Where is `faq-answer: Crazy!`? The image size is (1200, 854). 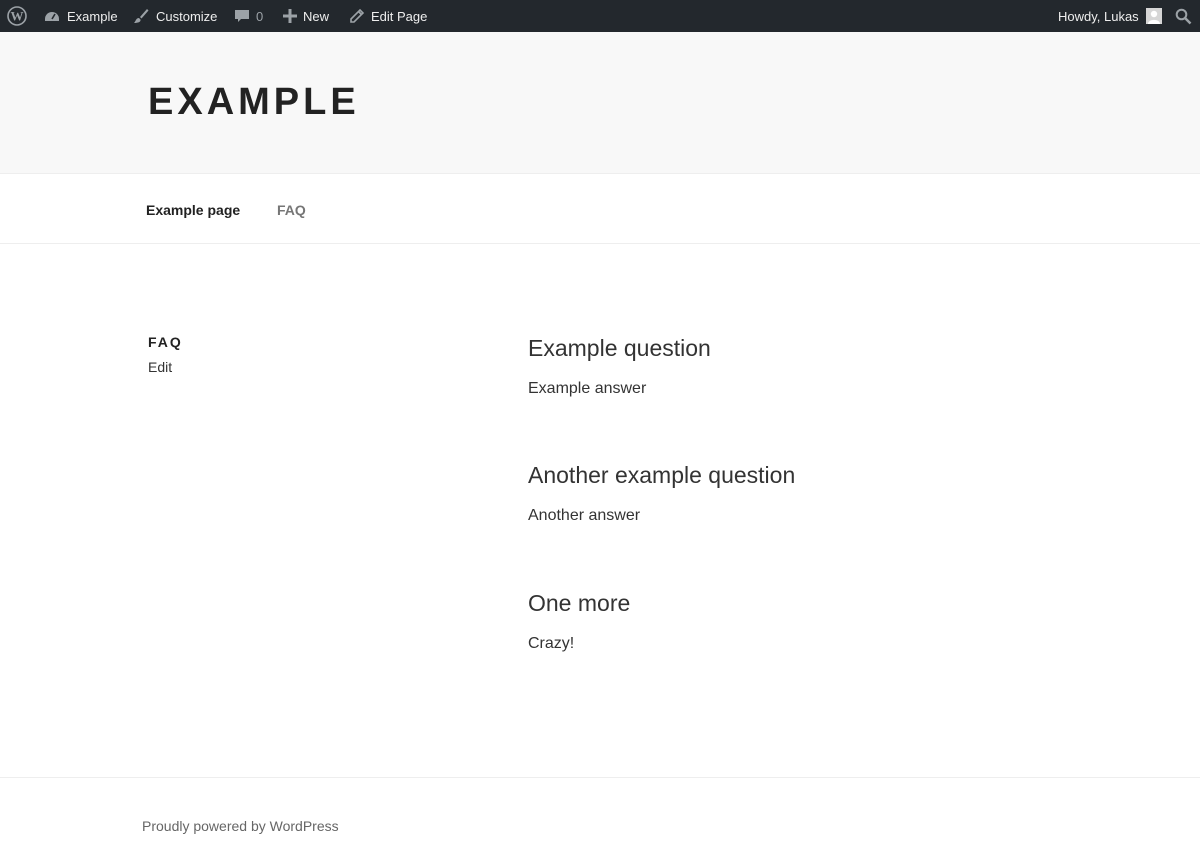 faq-answer: Crazy! is located at coordinates (551, 643).